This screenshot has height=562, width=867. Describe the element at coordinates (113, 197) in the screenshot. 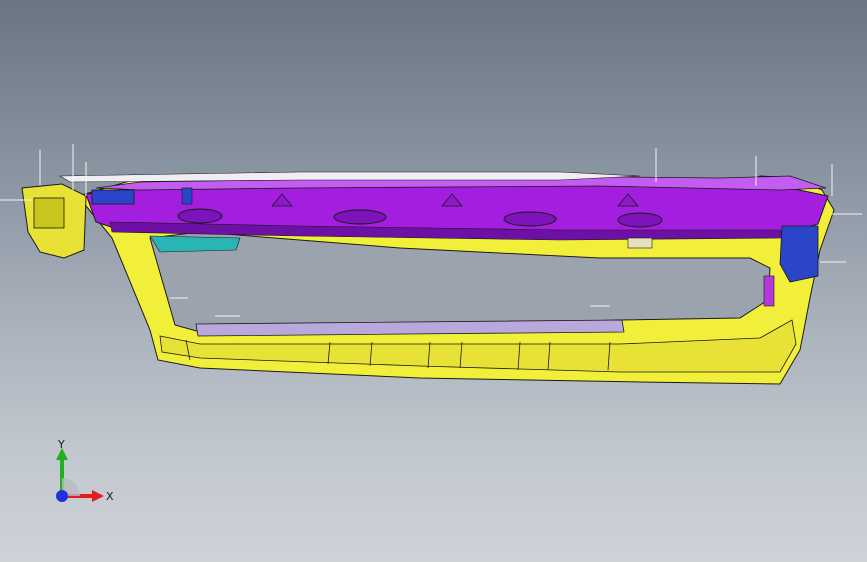

I see `blue-left-clip` at that location.